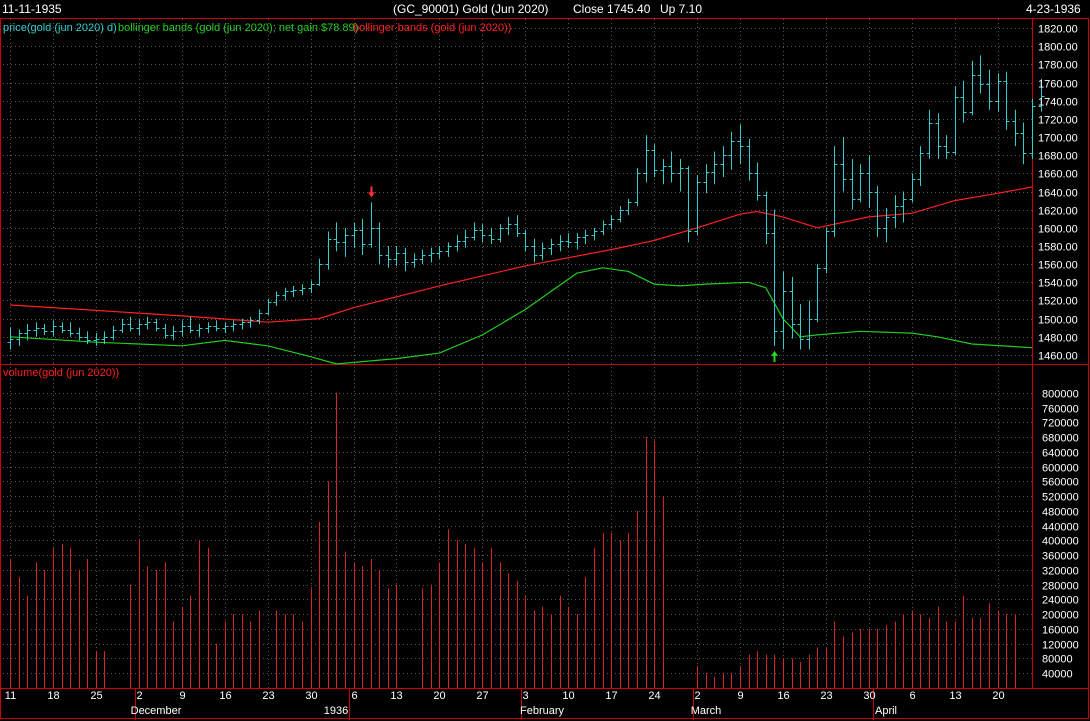 The width and height of the screenshot is (1090, 721). What do you see at coordinates (1057, 675) in the screenshot?
I see `volume-tick-label: 40000` at bounding box center [1057, 675].